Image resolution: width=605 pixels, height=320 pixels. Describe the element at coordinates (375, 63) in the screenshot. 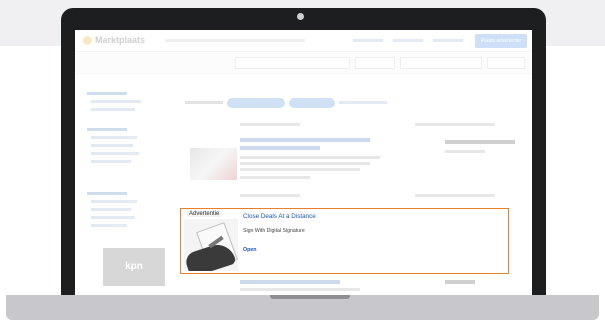

I see `postcode-input` at that location.